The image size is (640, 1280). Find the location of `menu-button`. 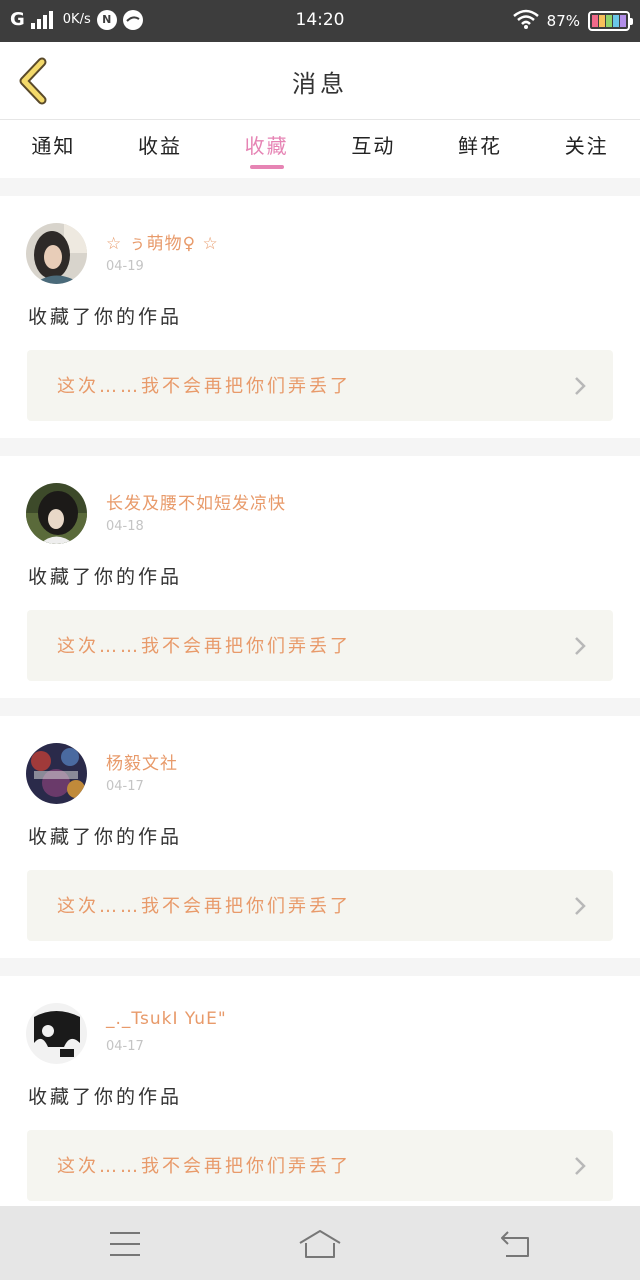

menu-button is located at coordinates (125, 1244).